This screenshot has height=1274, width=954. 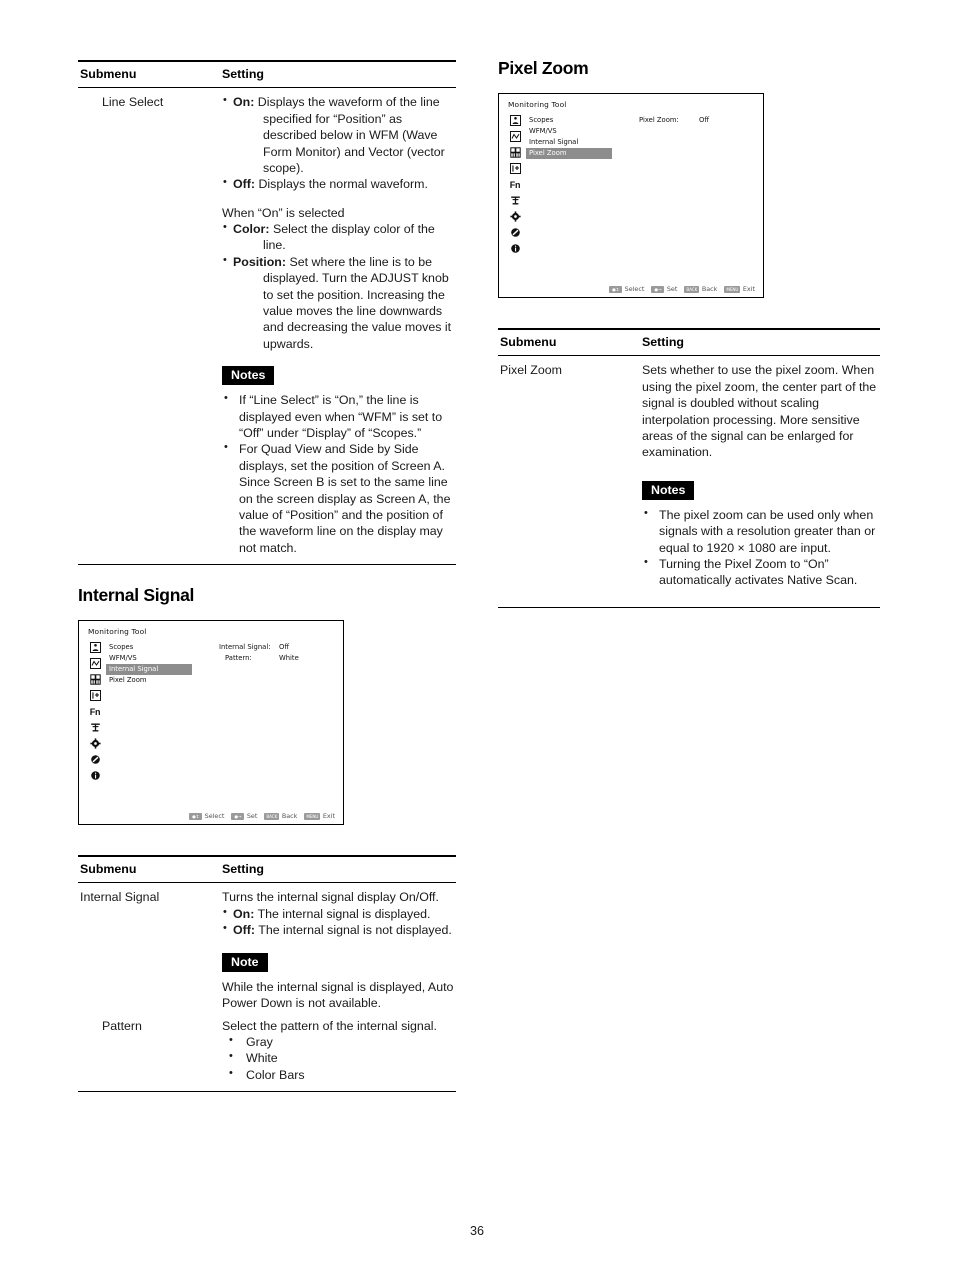 I want to click on statusbar-exit: MENU Exit, so click(x=739, y=289).